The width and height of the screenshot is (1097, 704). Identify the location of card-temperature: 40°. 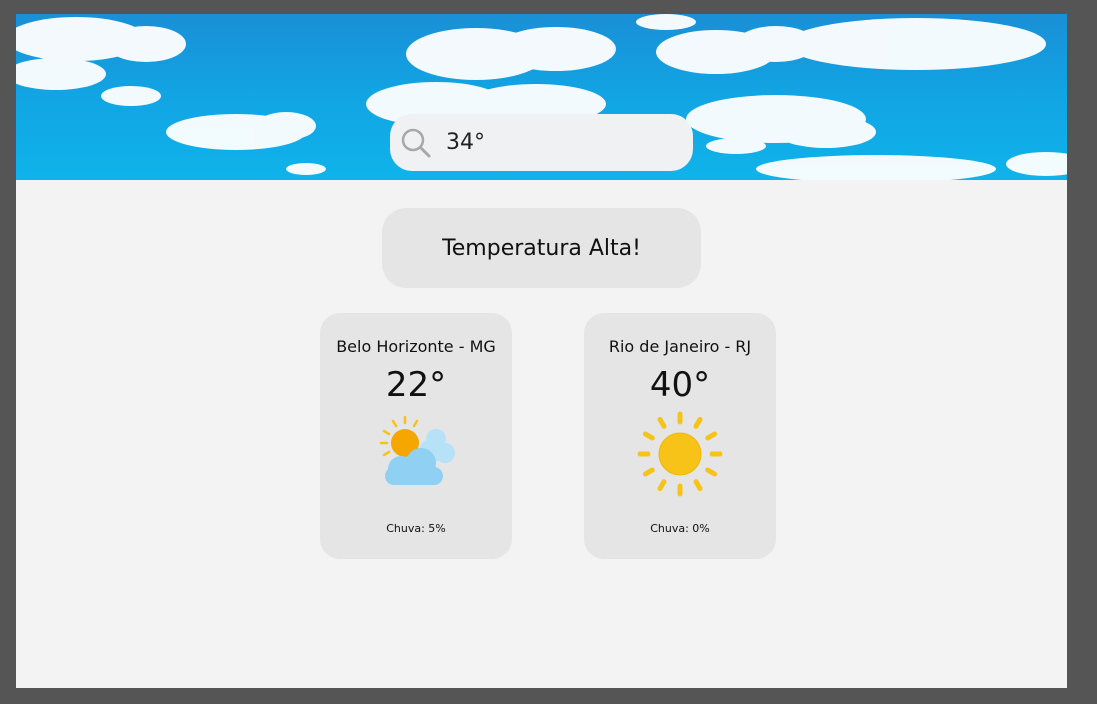
(680, 385).